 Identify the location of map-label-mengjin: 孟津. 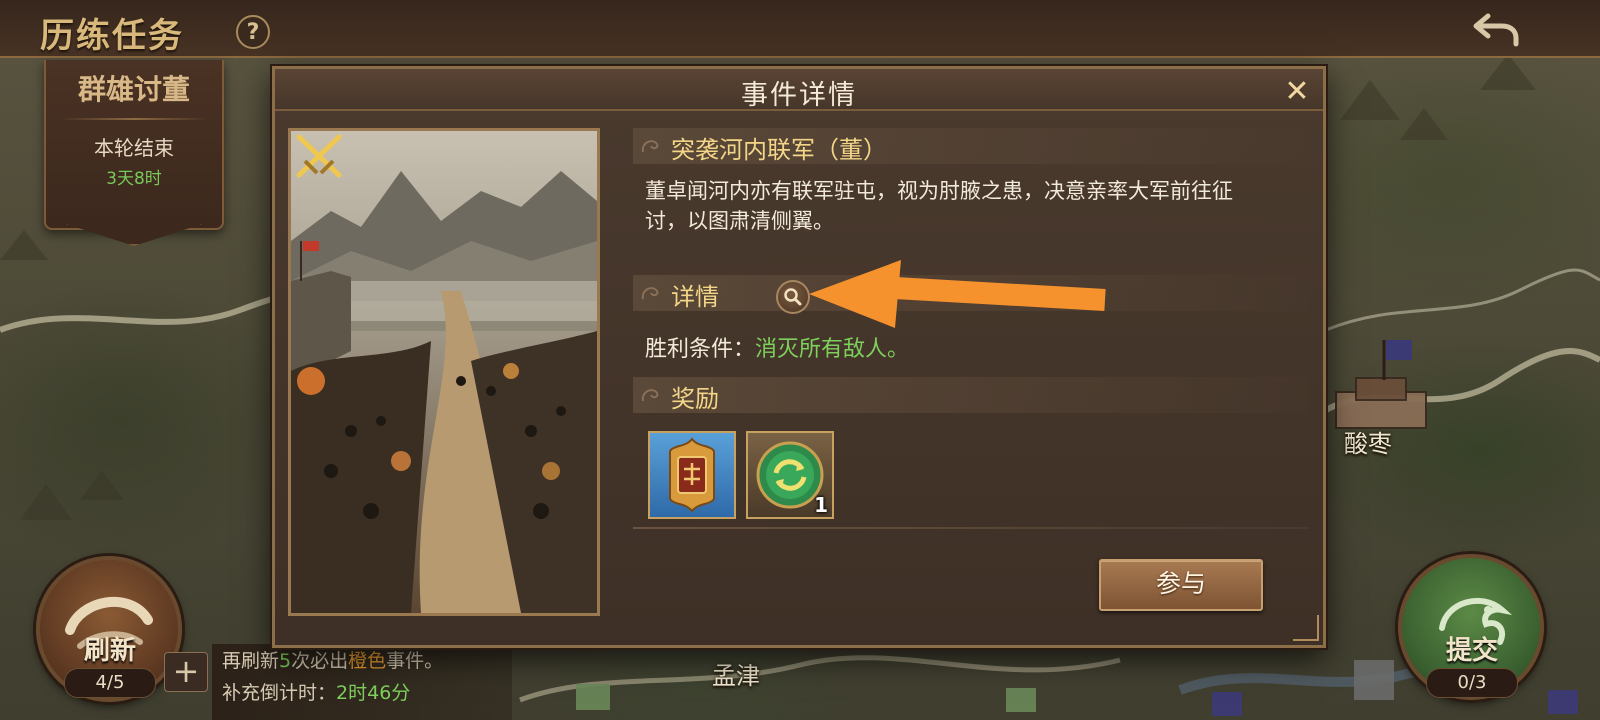
(736, 673).